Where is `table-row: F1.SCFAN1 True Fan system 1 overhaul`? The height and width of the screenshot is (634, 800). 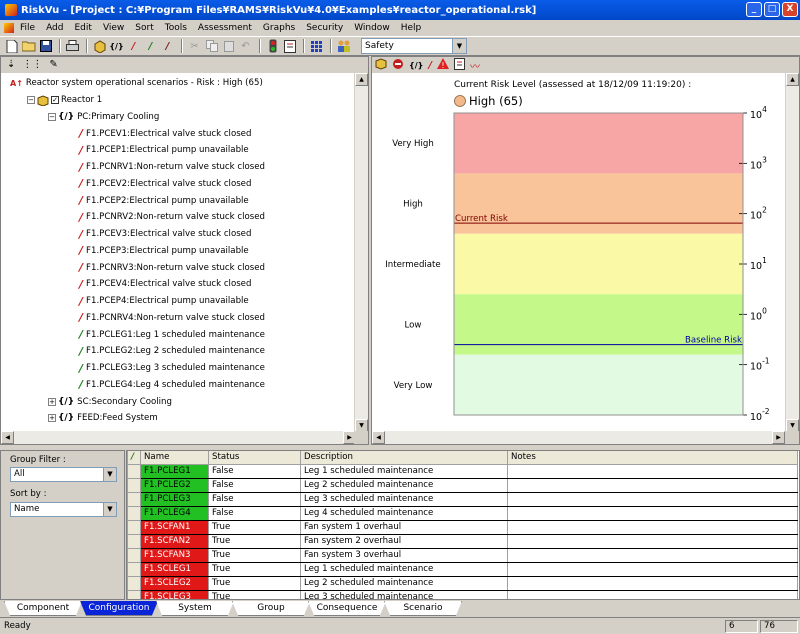
table-row: F1.SCFAN1 True Fan system 1 overhaul is located at coordinates (462, 527).